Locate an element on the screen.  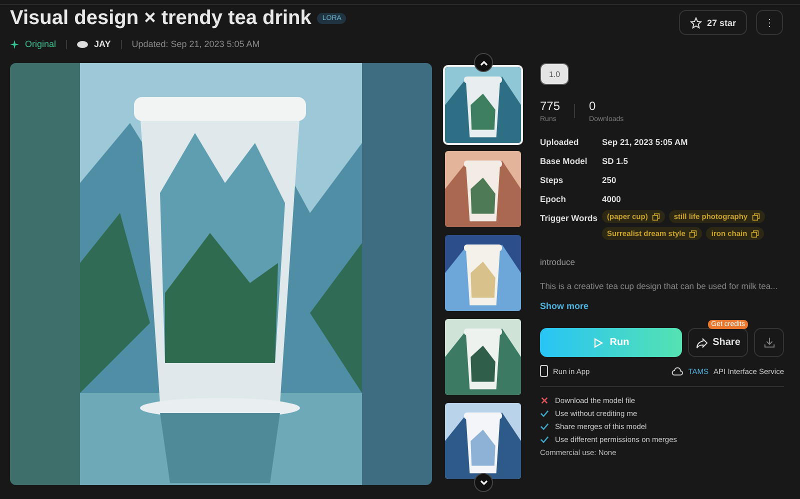
download-button is located at coordinates (769, 342).